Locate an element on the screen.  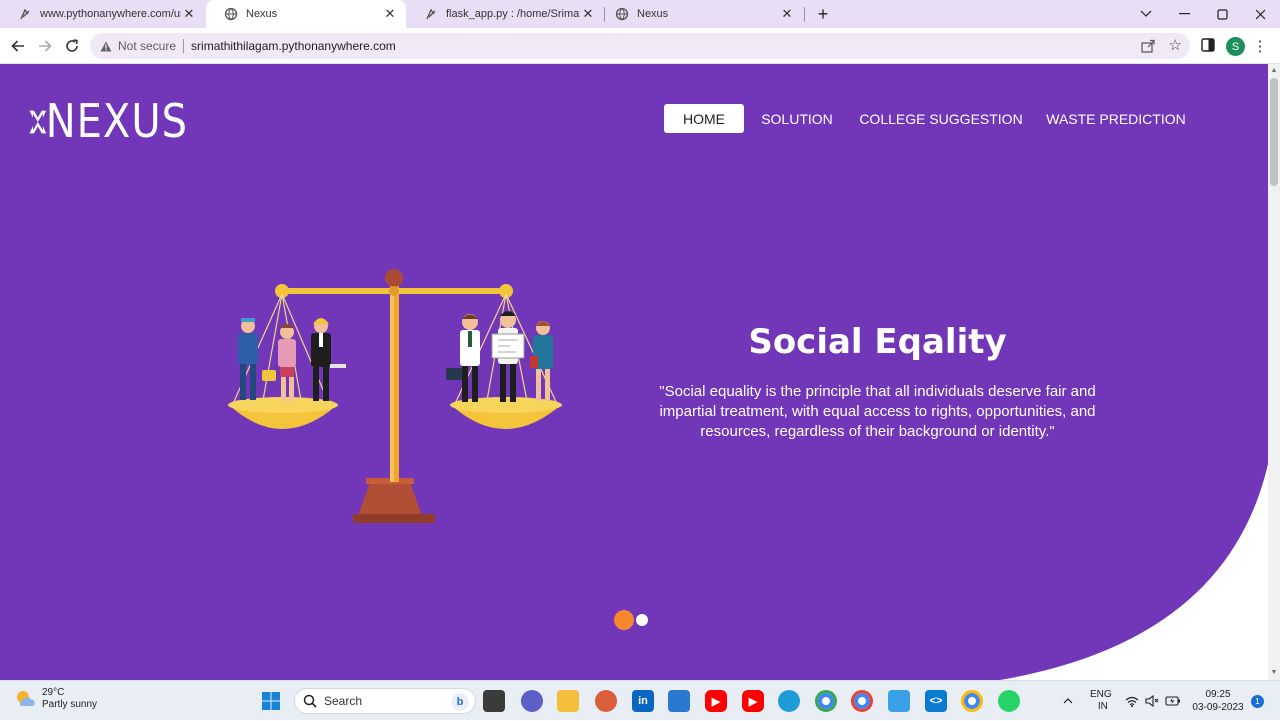
bing-icon: b is located at coordinates (460, 702).